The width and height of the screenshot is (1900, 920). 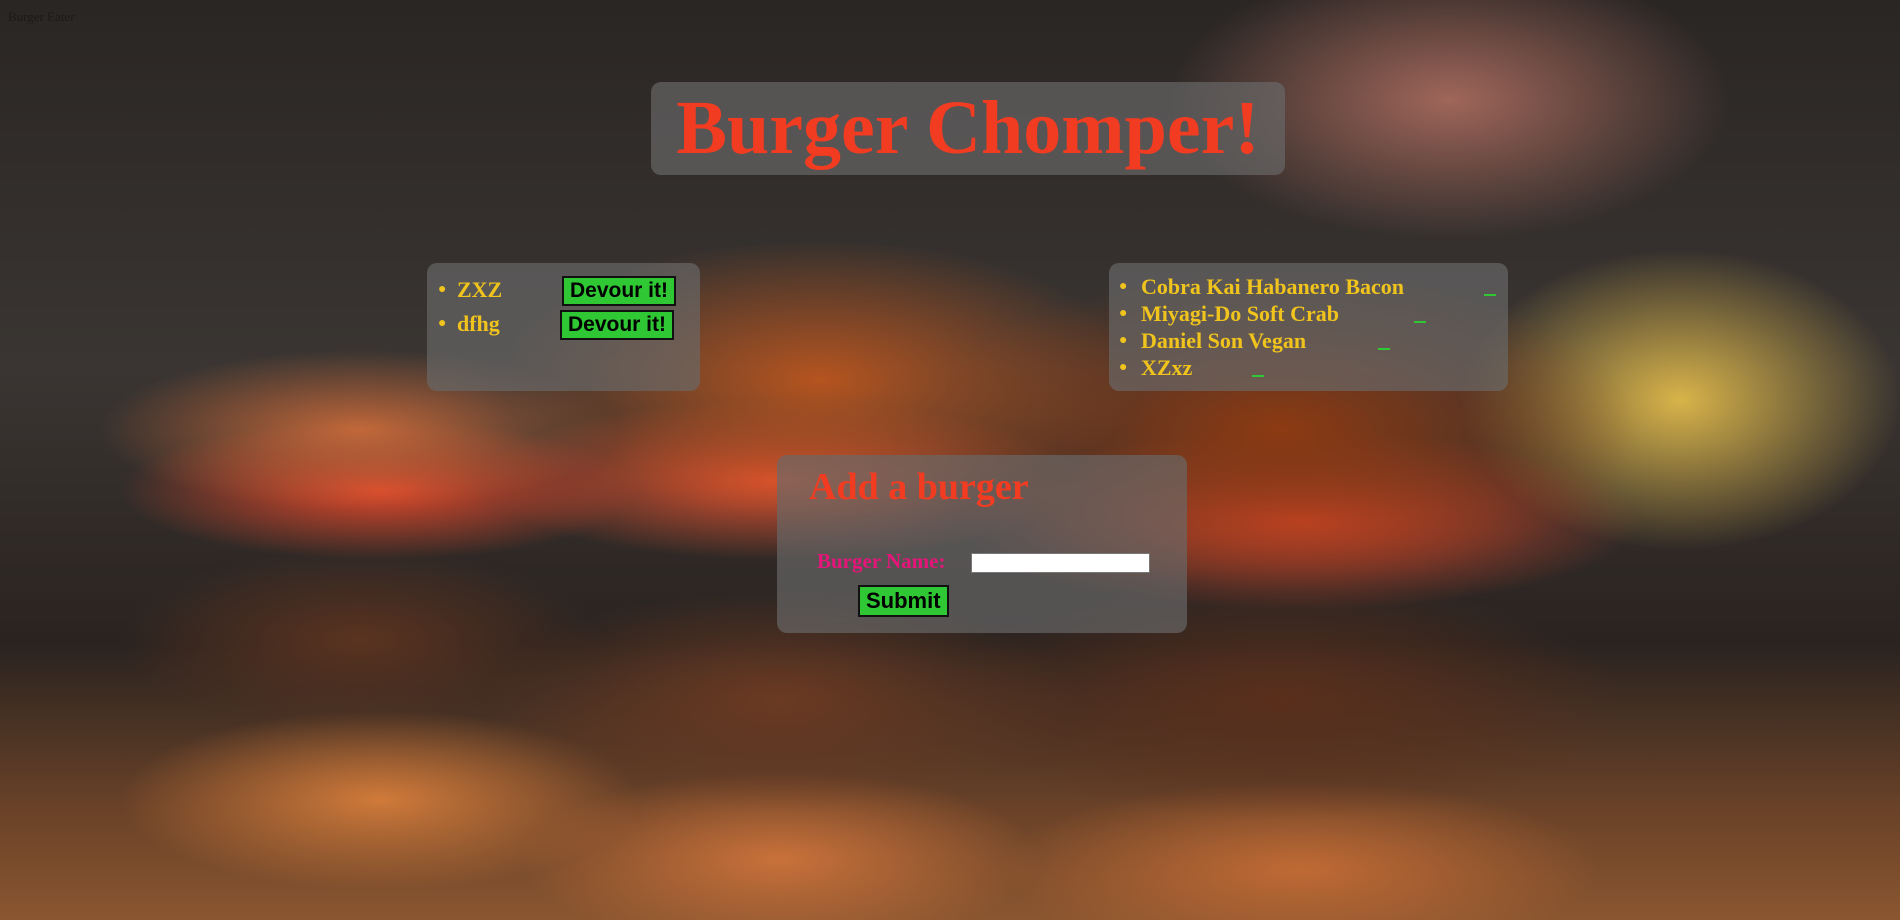 What do you see at coordinates (1308, 367) in the screenshot?
I see `list-item: ● XZxz` at bounding box center [1308, 367].